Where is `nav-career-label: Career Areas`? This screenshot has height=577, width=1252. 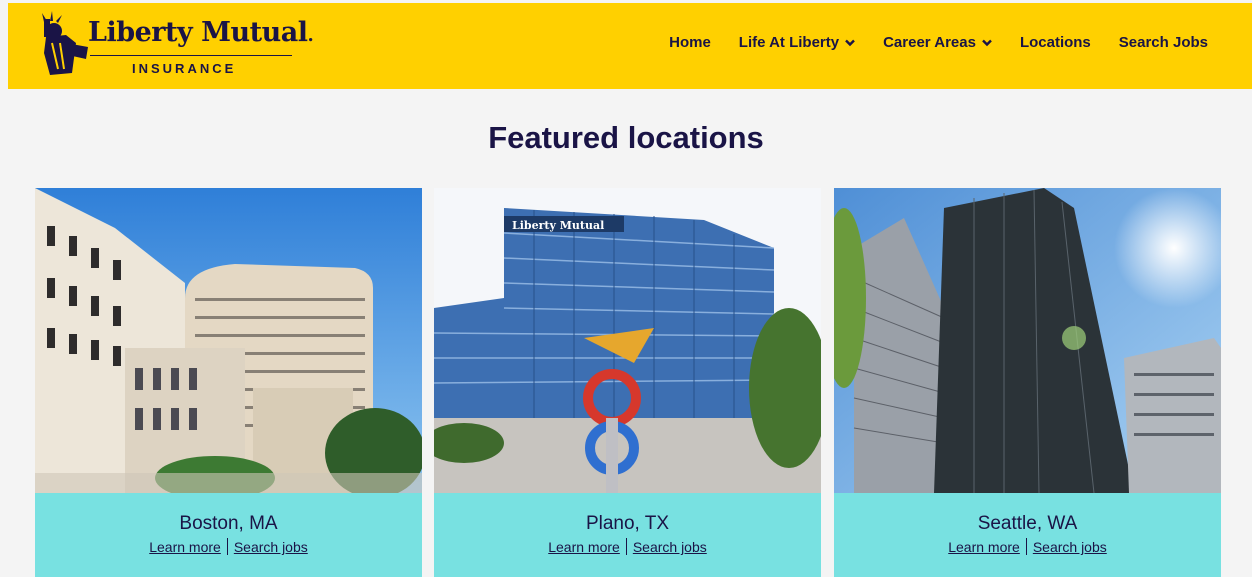
nav-career-label: Career Areas is located at coordinates (929, 42).